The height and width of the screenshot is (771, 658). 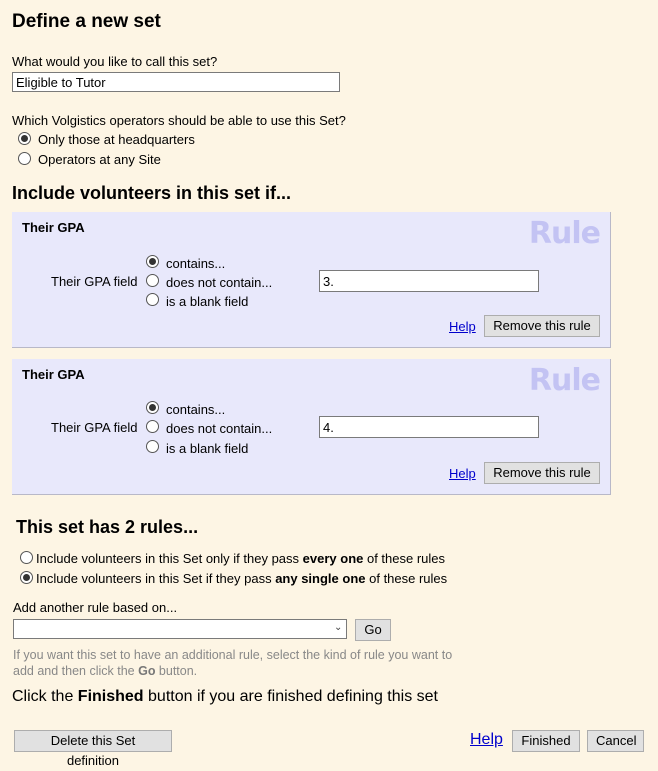 What do you see at coordinates (86, 21) in the screenshot?
I see `page-title: Define a new set` at bounding box center [86, 21].